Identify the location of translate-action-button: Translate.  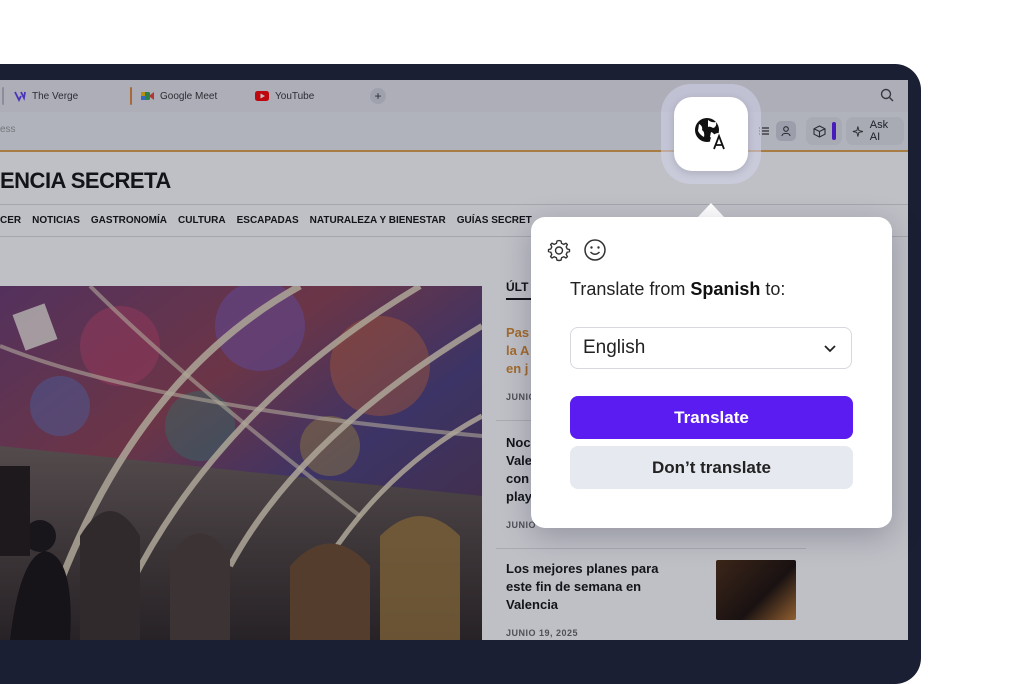
(711, 417).